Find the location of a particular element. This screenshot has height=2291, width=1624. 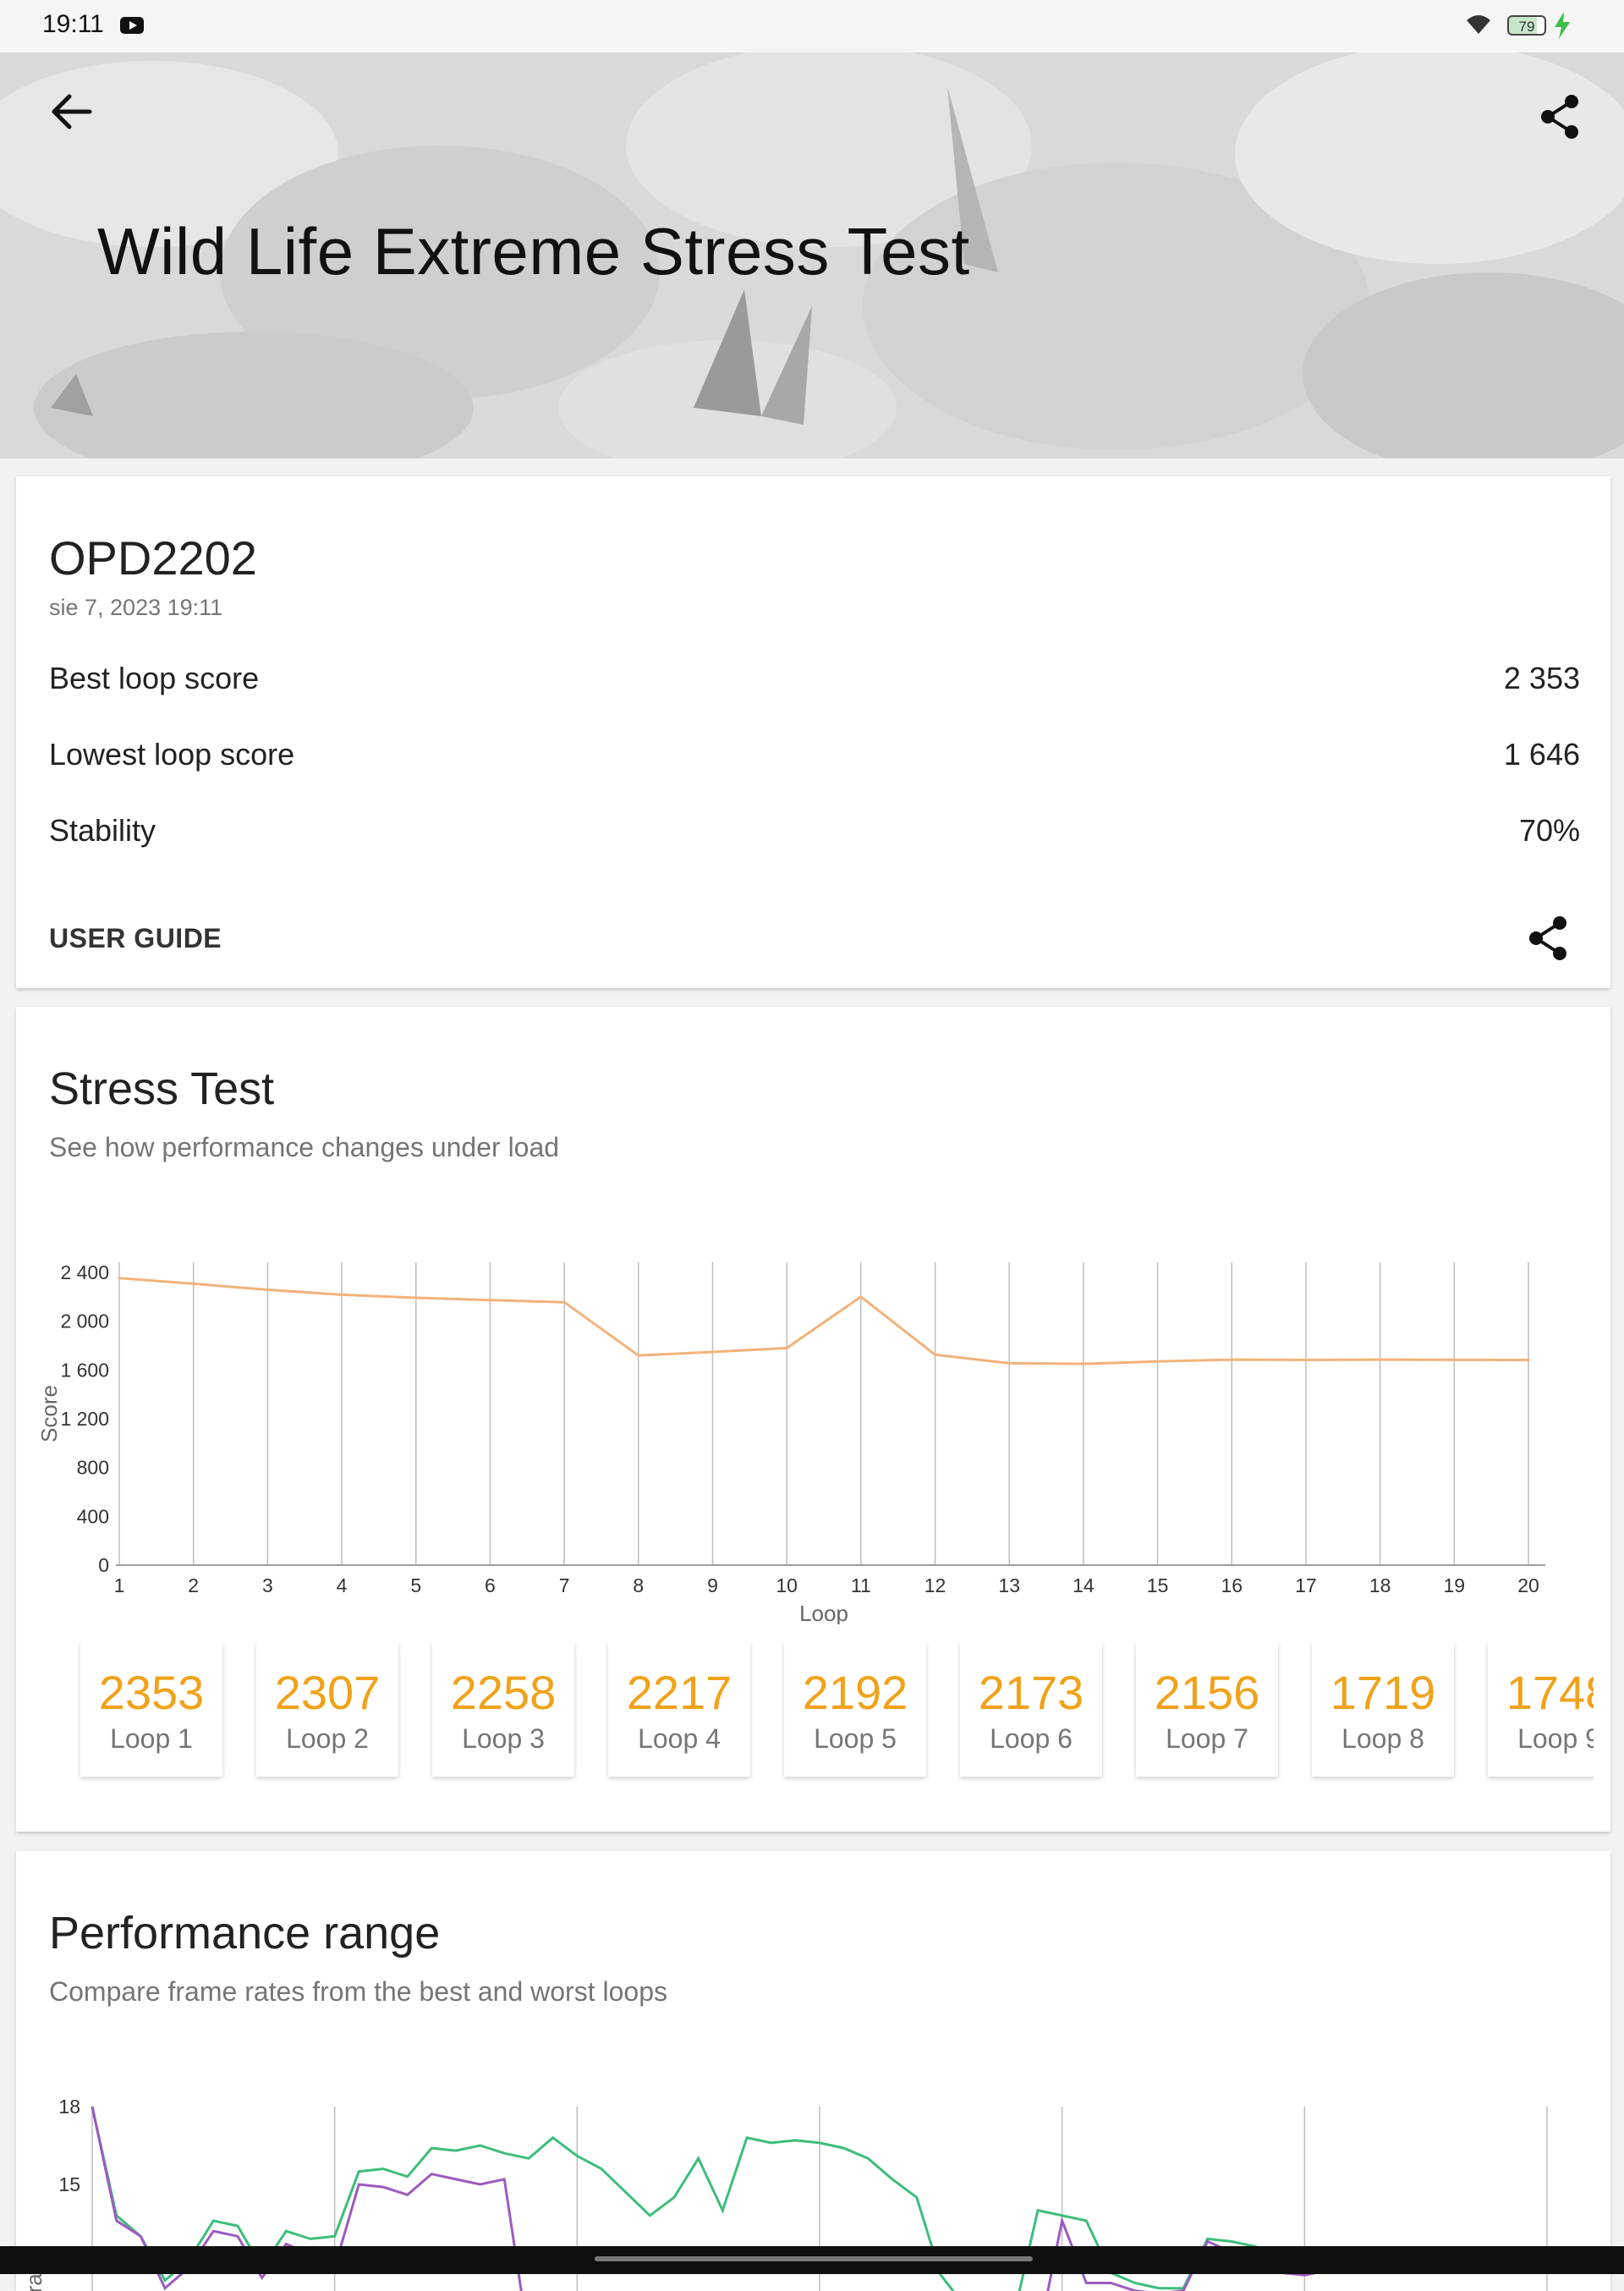

loop-card: 2307 Loop 2 is located at coordinates (327, 1710).